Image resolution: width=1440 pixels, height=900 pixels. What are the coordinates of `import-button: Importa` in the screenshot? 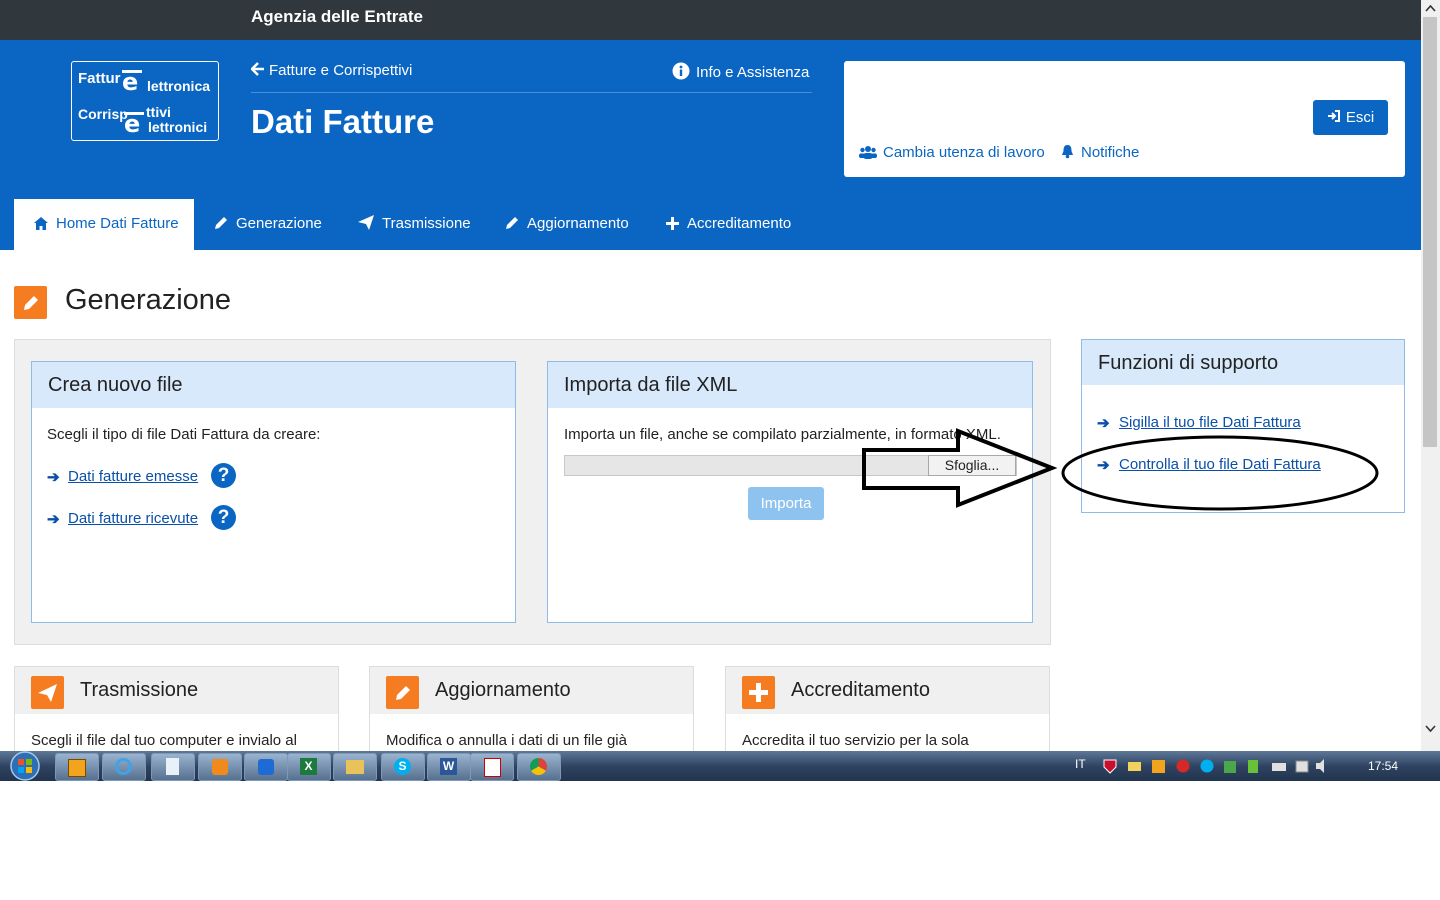 It's located at (786, 503).